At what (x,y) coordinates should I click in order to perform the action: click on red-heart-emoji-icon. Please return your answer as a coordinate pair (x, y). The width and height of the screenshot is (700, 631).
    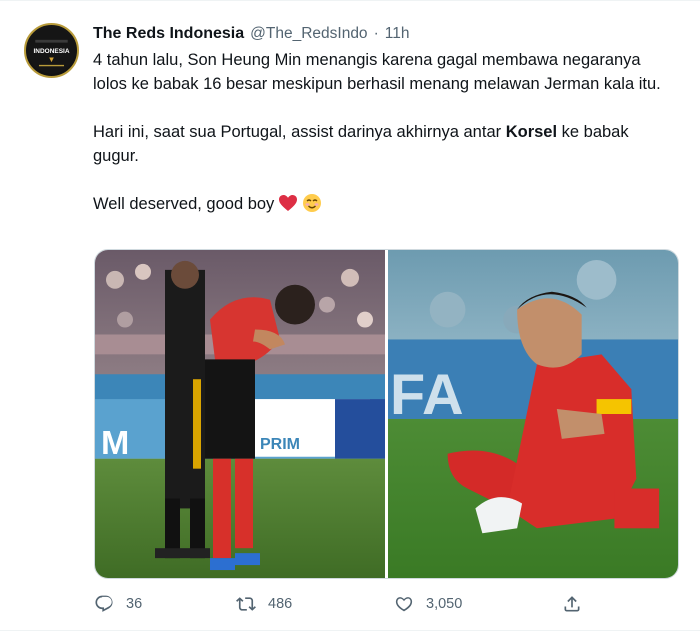
    Looking at the image, I should click on (288, 203).